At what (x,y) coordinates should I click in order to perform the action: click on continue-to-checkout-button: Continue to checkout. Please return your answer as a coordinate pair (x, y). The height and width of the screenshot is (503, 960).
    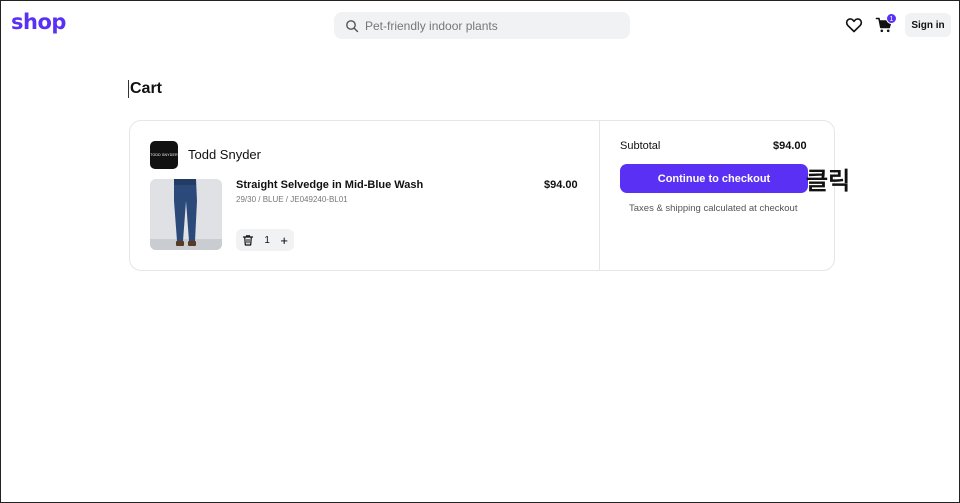
    Looking at the image, I should click on (714, 178).